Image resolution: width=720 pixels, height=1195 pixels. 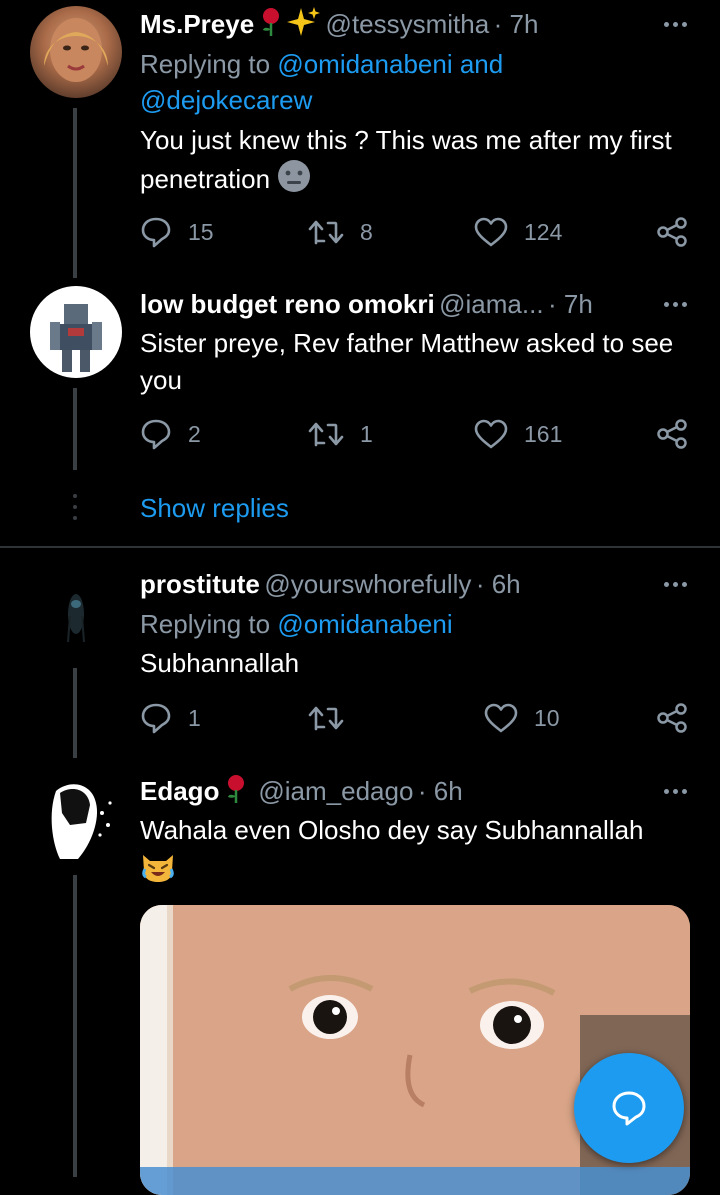 What do you see at coordinates (518, 232) in the screenshot?
I see `like-button: 124` at bounding box center [518, 232].